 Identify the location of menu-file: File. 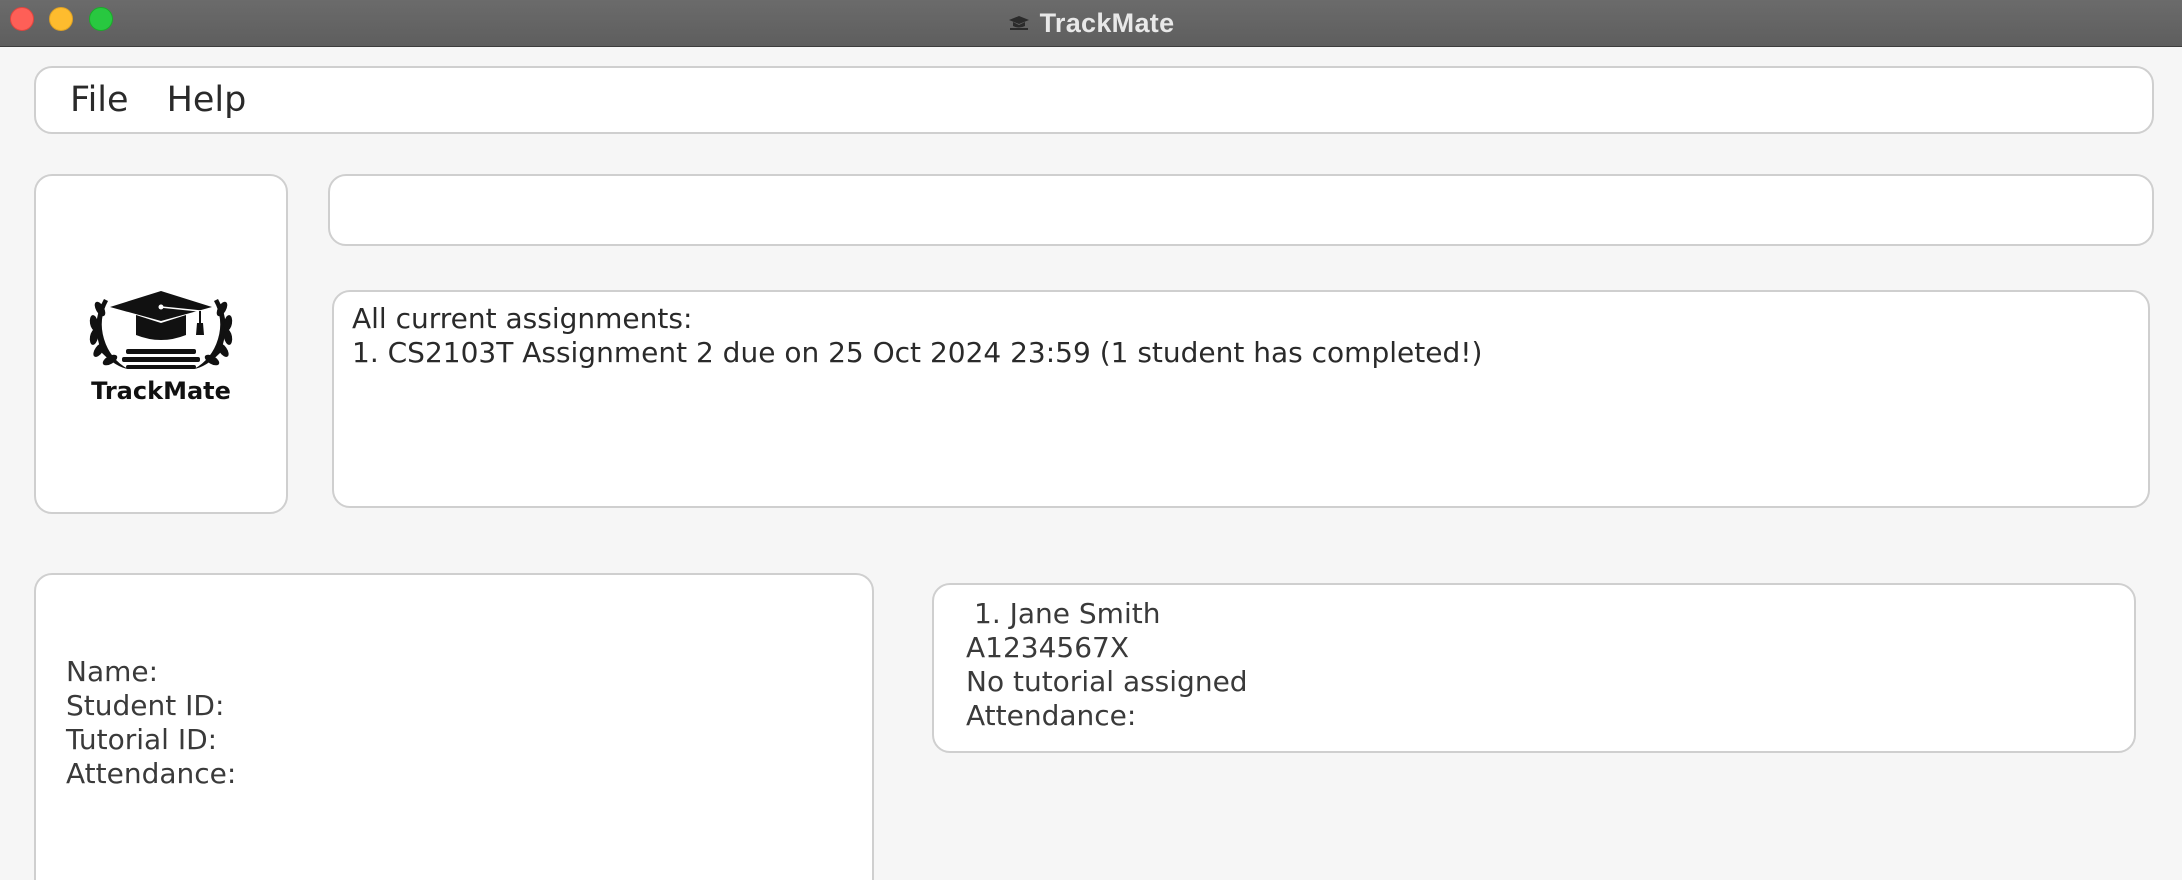
(99, 100).